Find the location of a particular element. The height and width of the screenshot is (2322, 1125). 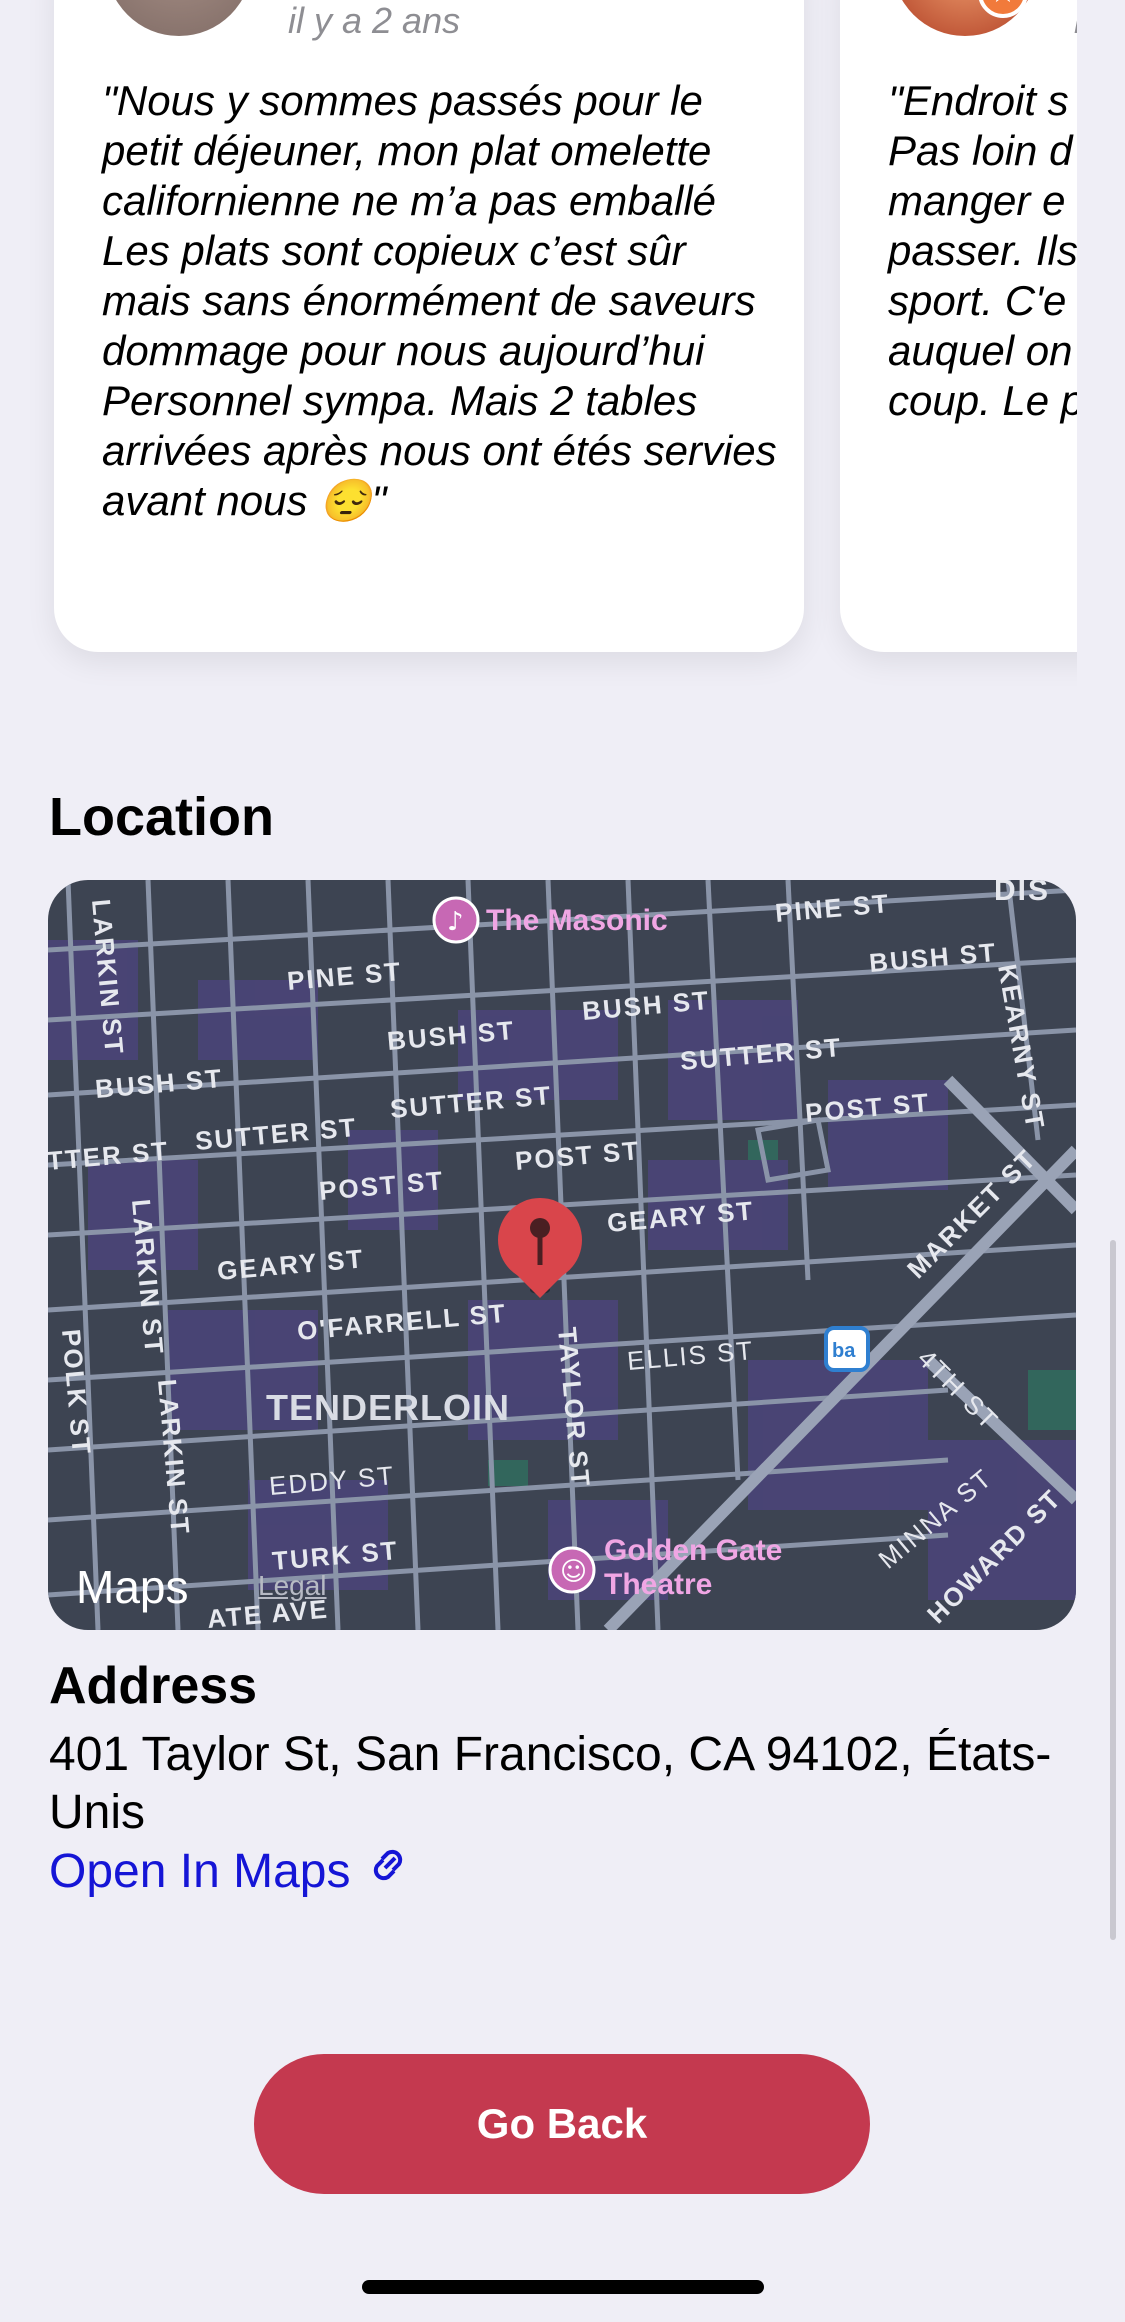

transit-icon: ba is located at coordinates (847, 1349).